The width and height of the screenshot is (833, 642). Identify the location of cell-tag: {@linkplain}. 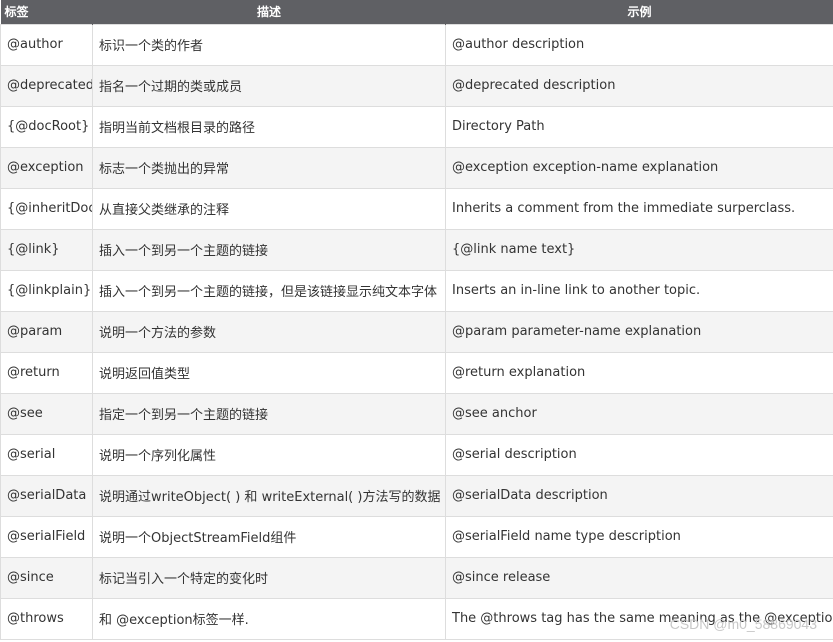
(46, 290).